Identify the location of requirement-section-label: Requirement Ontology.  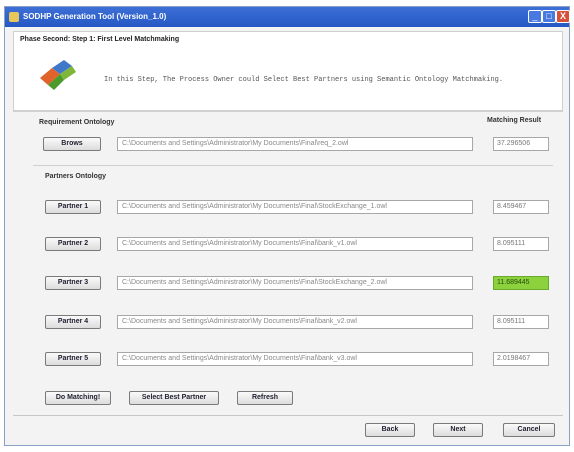
(77, 122).